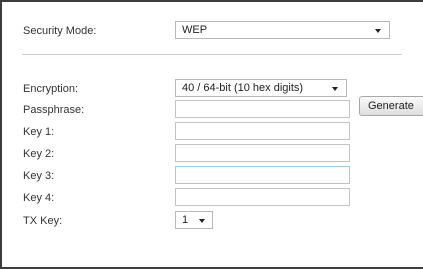  What do you see at coordinates (60, 31) in the screenshot?
I see `security-mode-label: Security Mode:` at bounding box center [60, 31].